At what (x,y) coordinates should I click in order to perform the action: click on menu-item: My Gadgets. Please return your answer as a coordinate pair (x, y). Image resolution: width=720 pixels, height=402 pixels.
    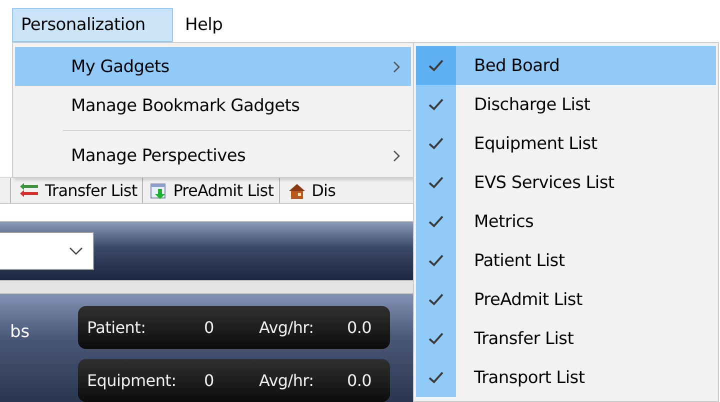
    Looking at the image, I should click on (213, 66).